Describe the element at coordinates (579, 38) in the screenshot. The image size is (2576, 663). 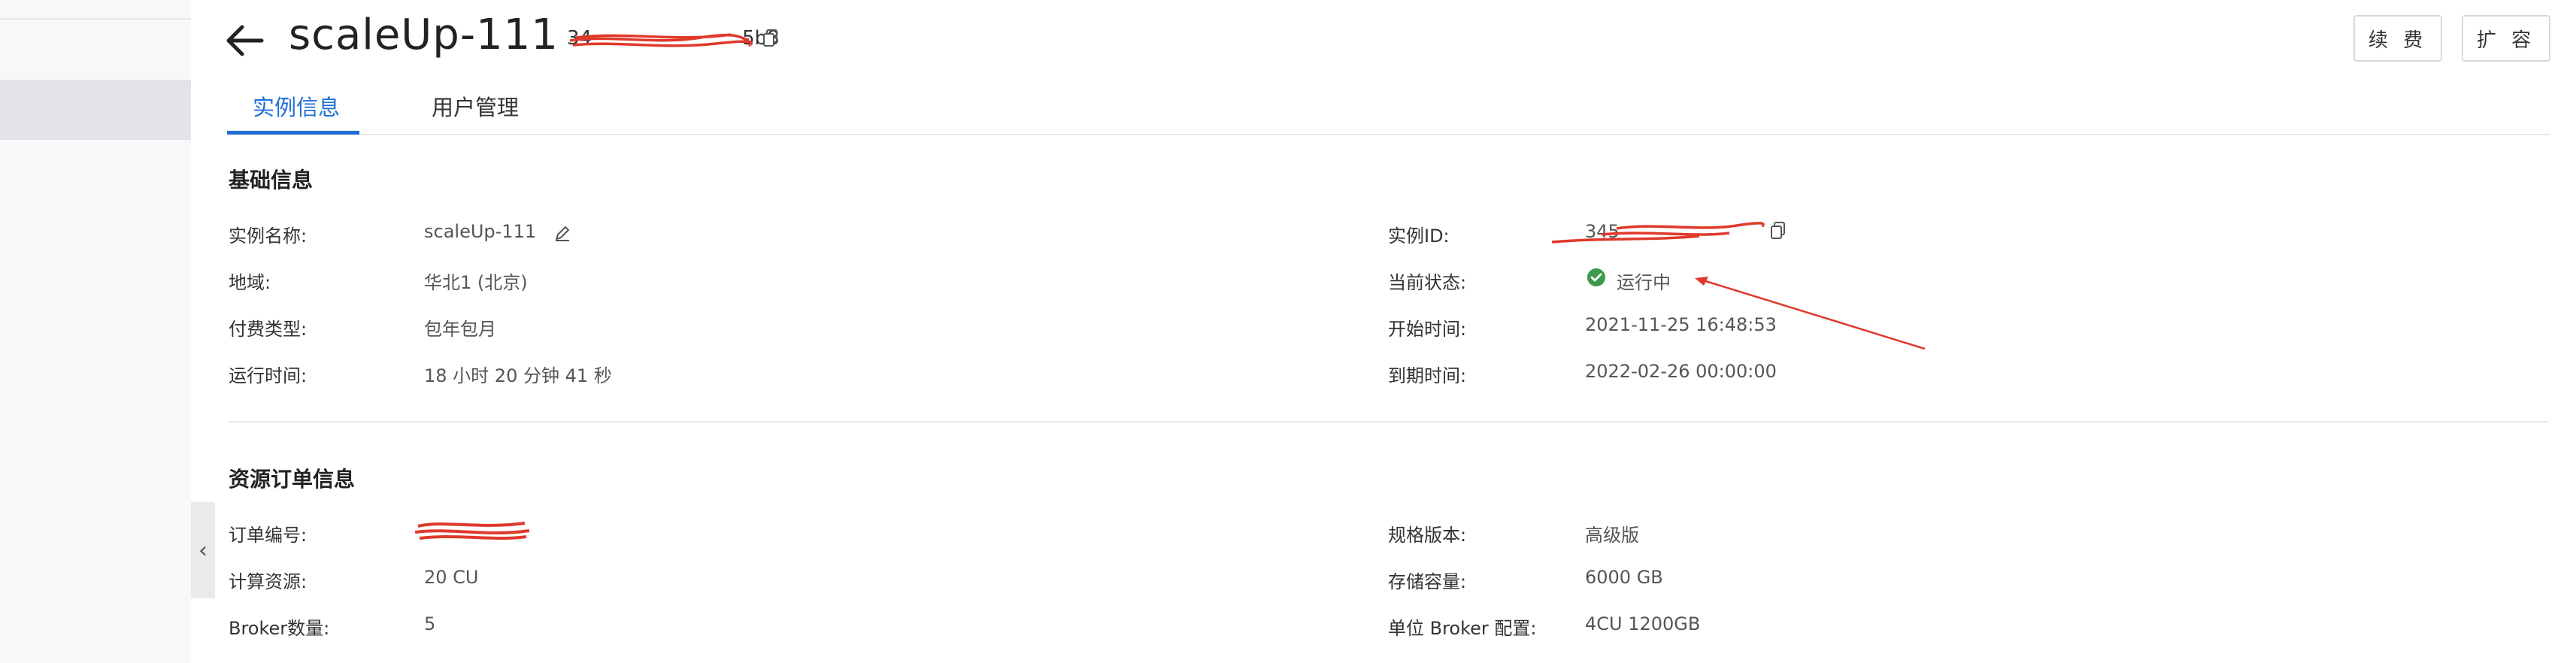
I see `instance-id-prefix: 34` at that location.